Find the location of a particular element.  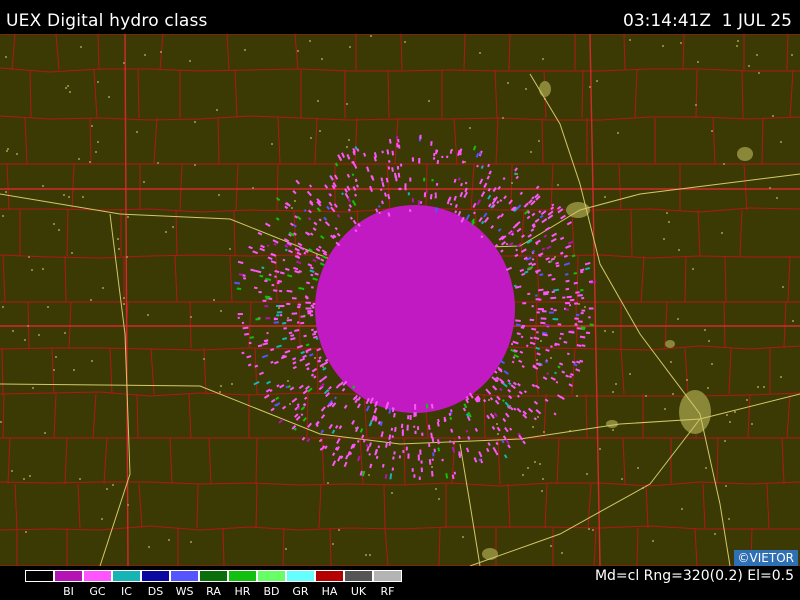

legend-swatch-ha is located at coordinates (329, 576).